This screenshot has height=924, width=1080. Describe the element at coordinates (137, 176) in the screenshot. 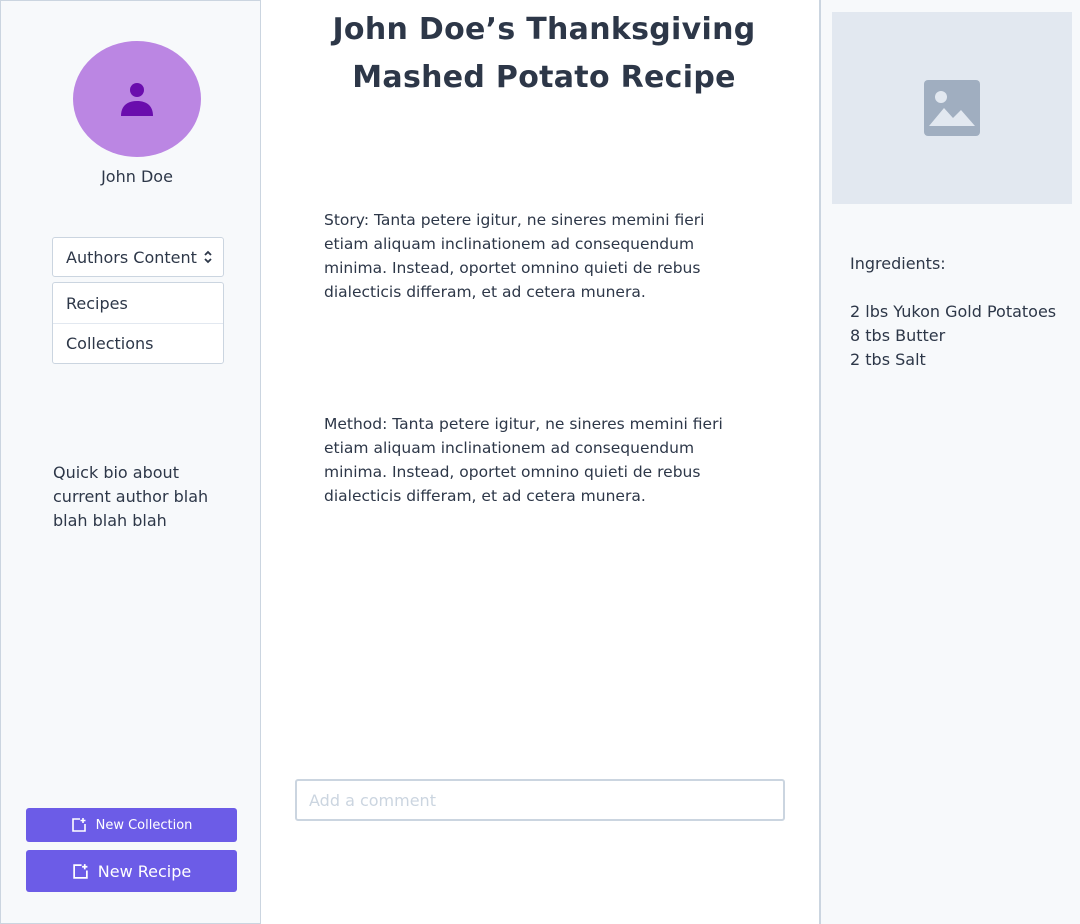

I see `author-name: John Doe` at that location.